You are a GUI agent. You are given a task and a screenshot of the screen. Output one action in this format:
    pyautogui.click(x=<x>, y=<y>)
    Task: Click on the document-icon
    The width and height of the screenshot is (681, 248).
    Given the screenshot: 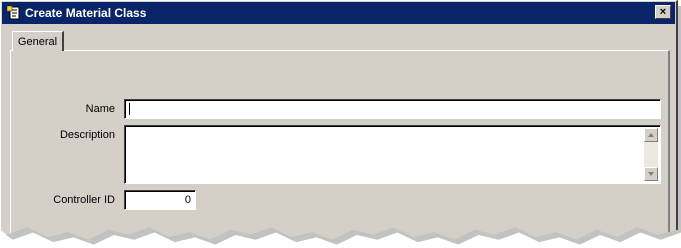 What is the action you would take?
    pyautogui.click(x=13, y=12)
    